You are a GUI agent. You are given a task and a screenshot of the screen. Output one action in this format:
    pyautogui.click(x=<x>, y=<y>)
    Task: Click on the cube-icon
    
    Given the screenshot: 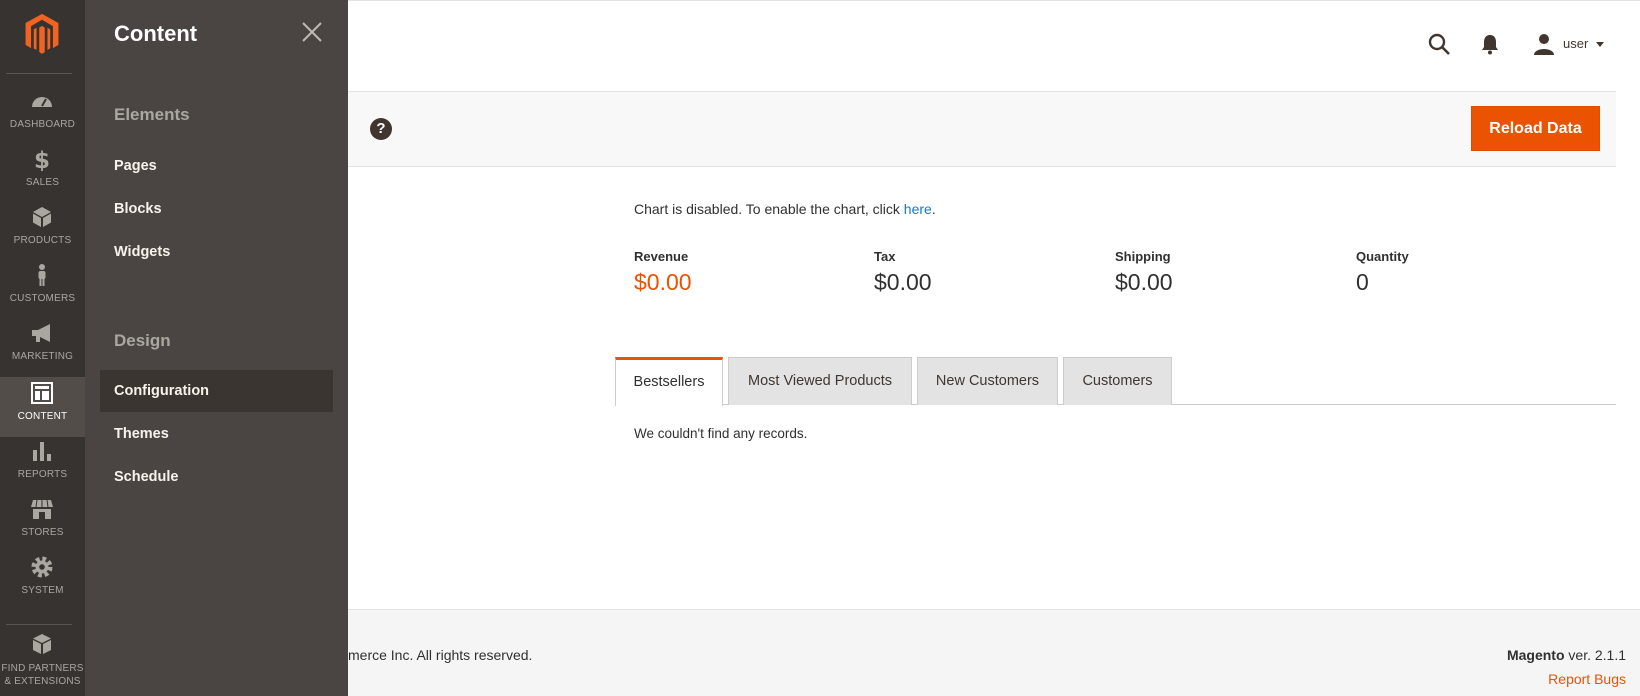 What is the action you would take?
    pyautogui.click(x=42, y=644)
    